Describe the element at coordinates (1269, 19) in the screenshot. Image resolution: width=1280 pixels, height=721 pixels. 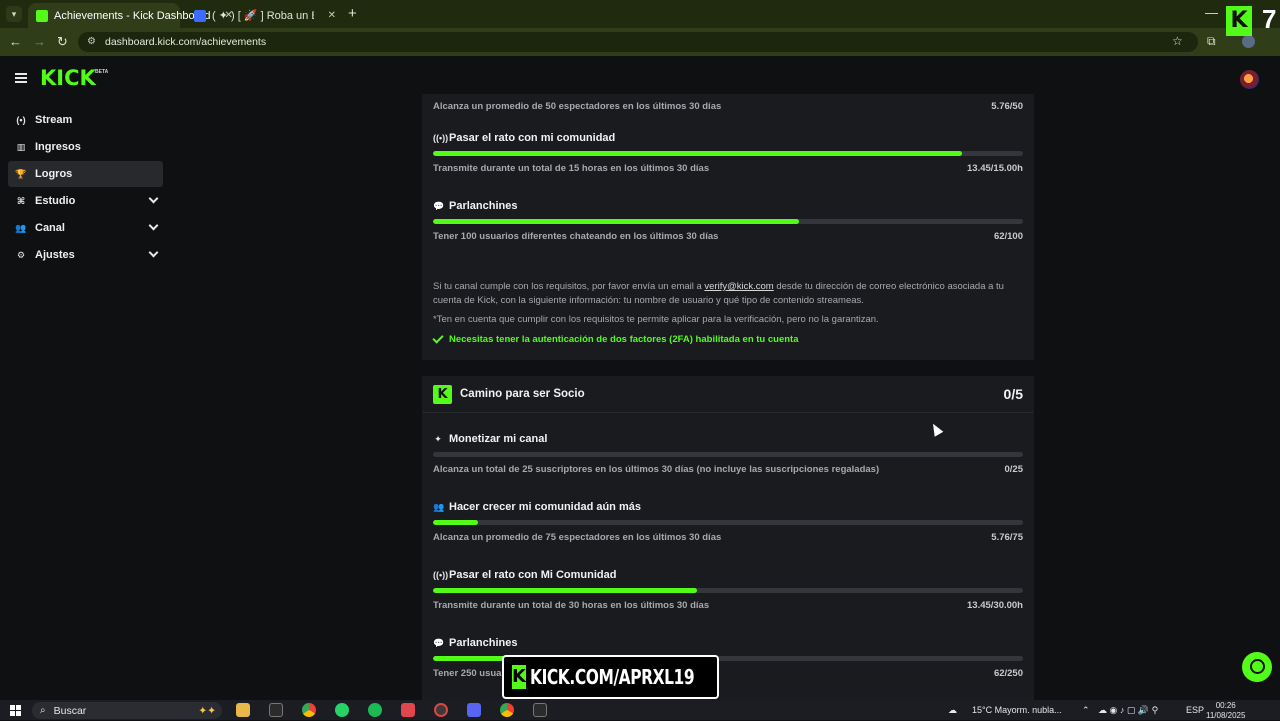
I see `overlay-corner-number: 7` at that location.